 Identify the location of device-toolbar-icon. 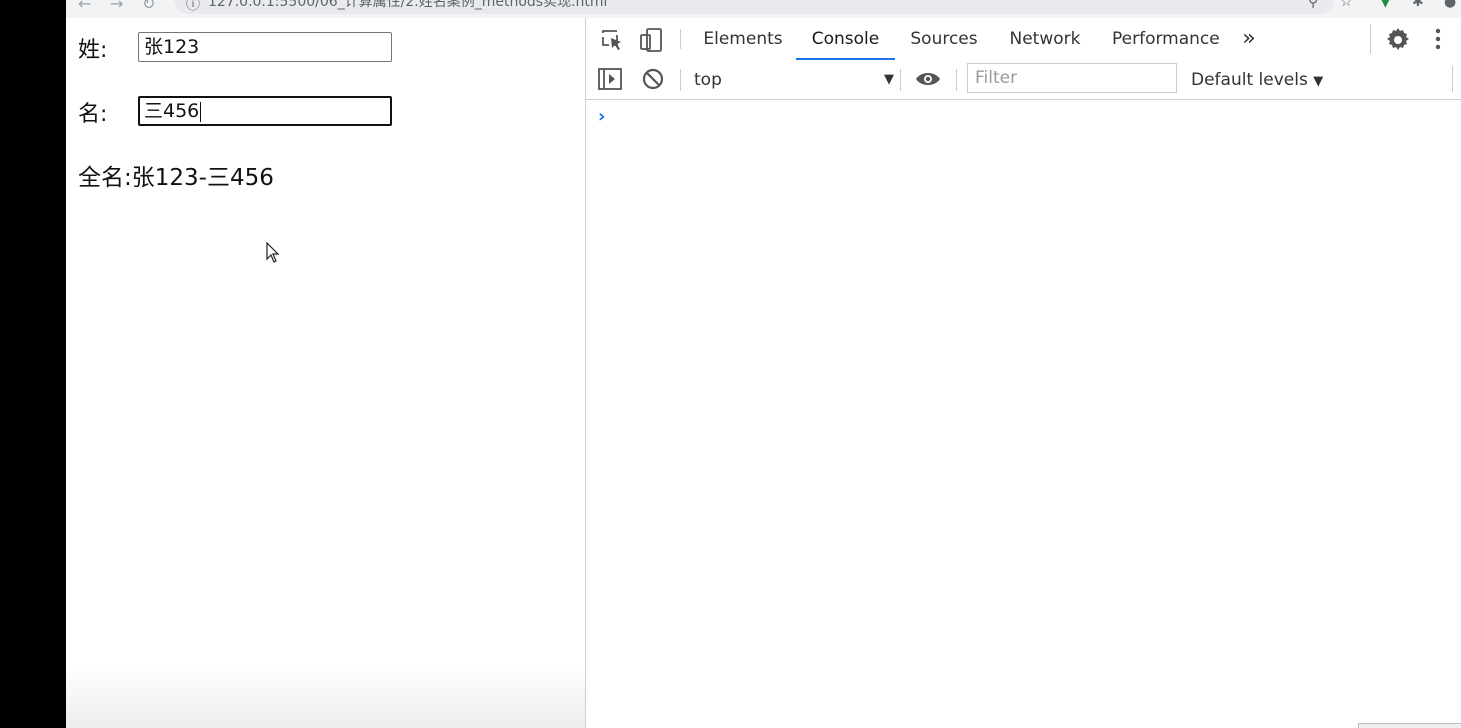
(651, 40).